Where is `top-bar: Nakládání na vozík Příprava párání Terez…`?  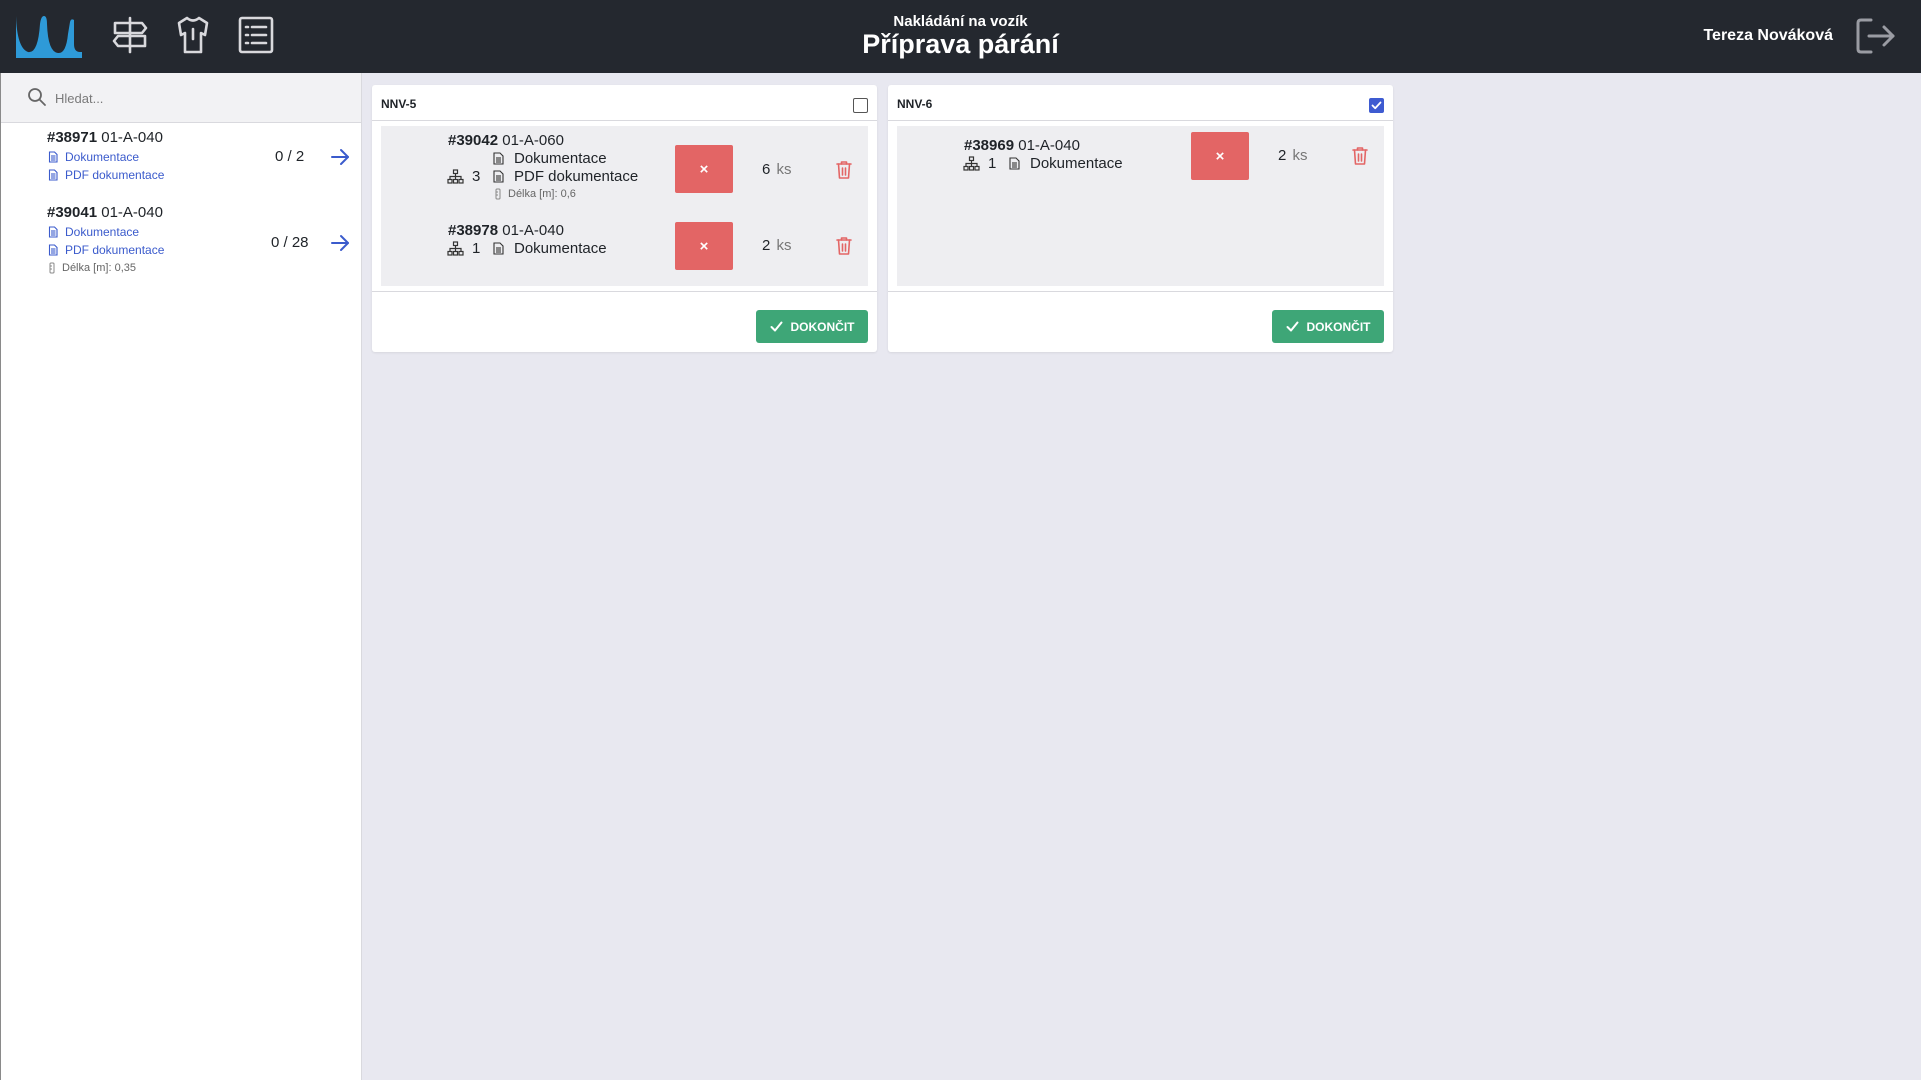
top-bar: Nakládání na vozík Příprava párání Terez… is located at coordinates (960, 36).